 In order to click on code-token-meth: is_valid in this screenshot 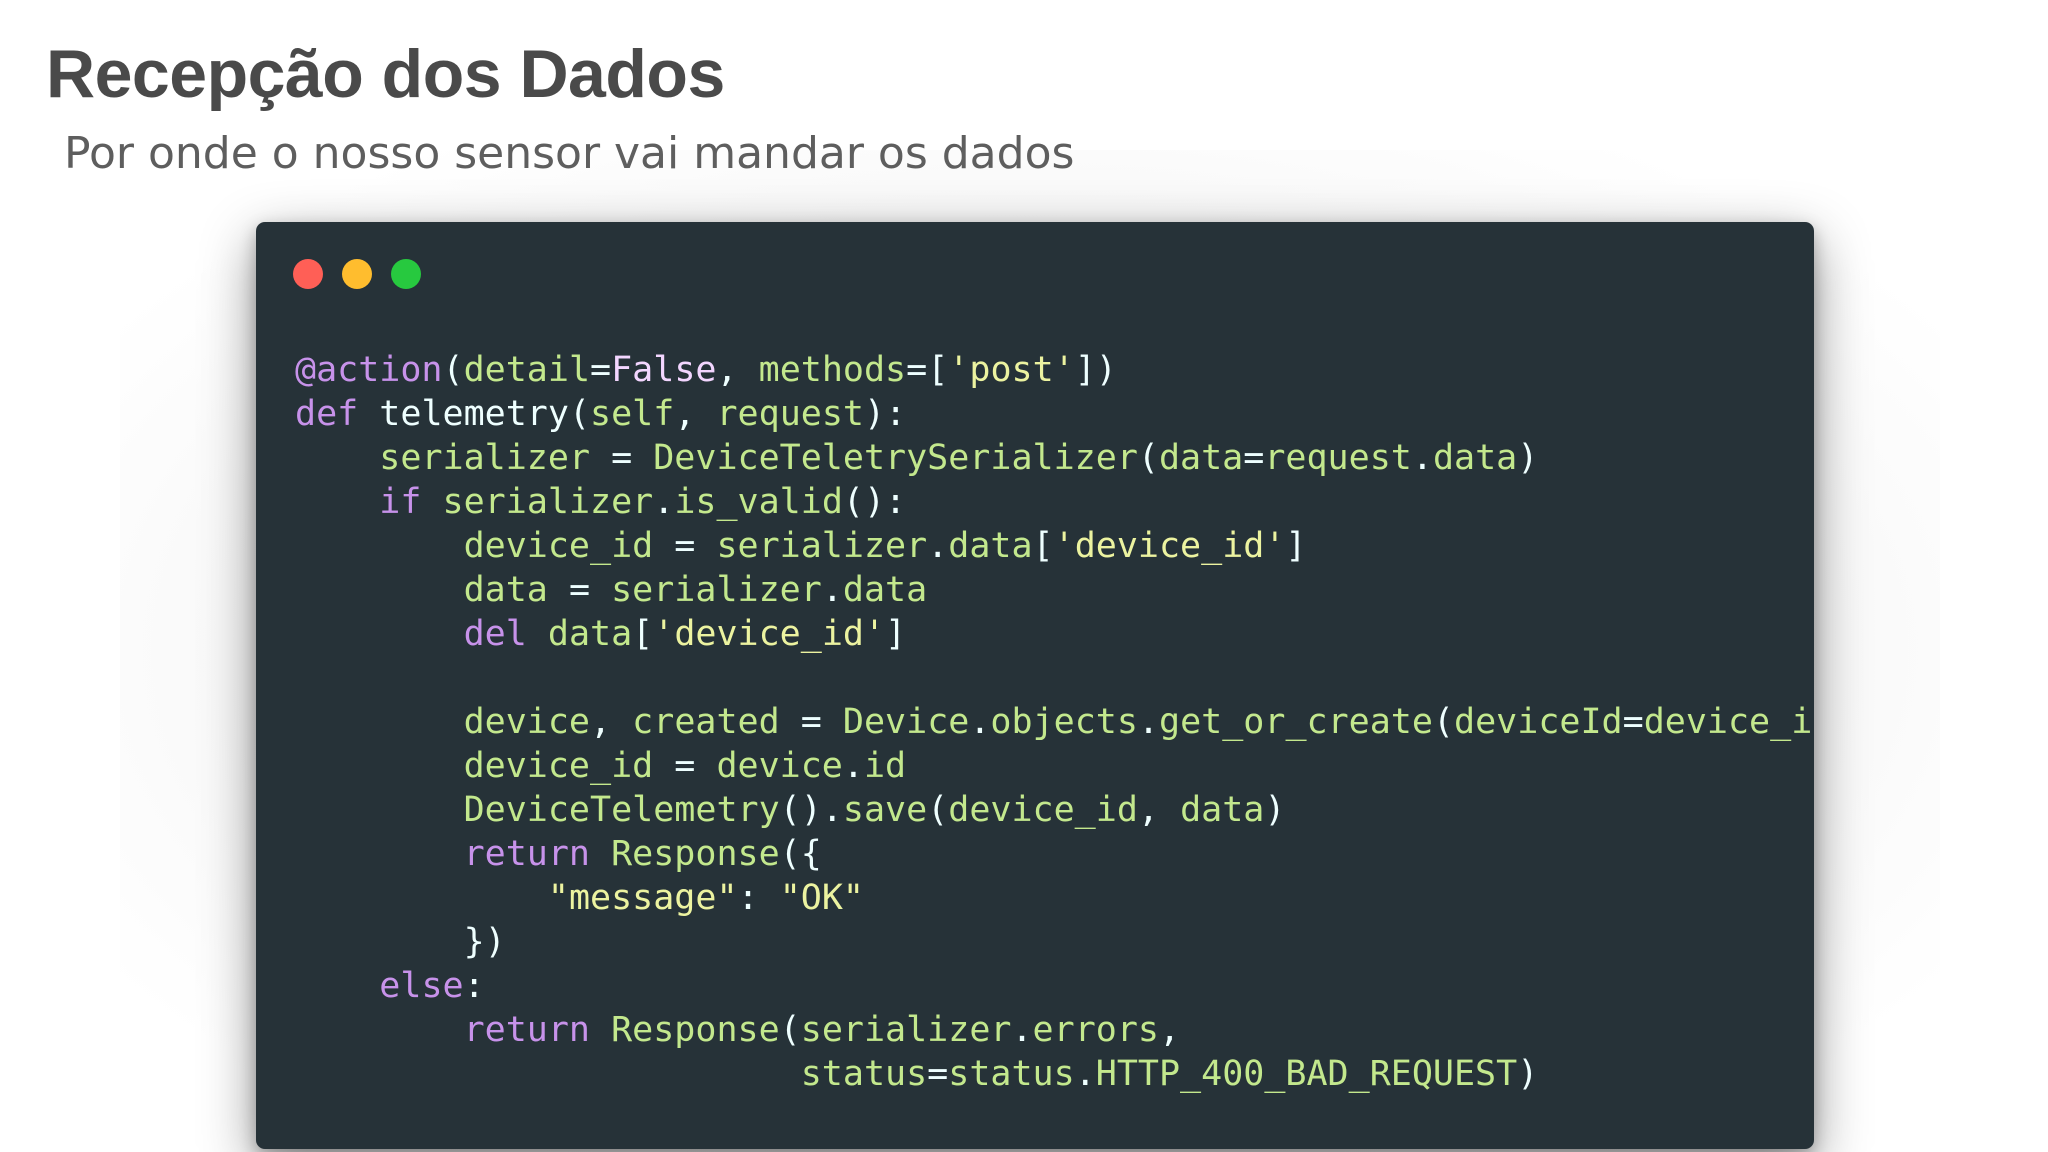, I will do `click(758, 502)`.